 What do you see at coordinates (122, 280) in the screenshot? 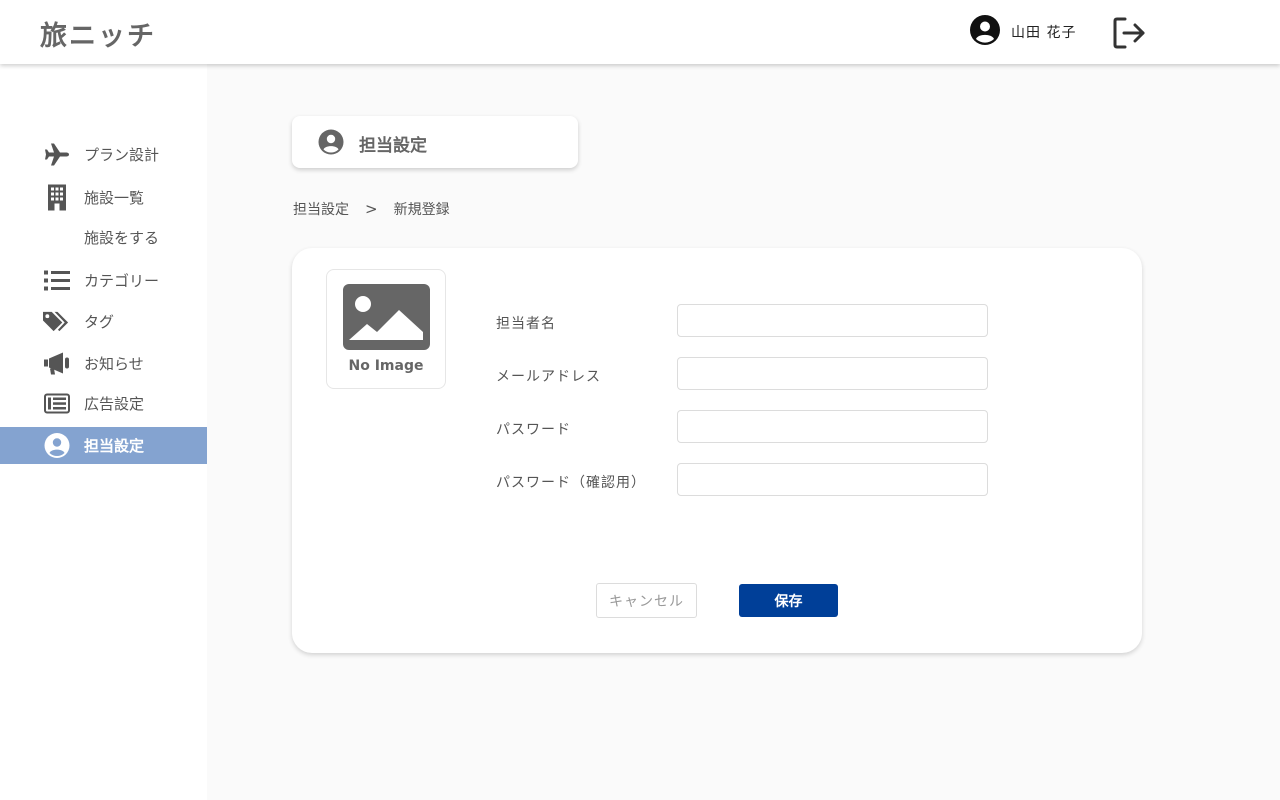
I see `sidebar-item-label: カテゴリー` at bounding box center [122, 280].